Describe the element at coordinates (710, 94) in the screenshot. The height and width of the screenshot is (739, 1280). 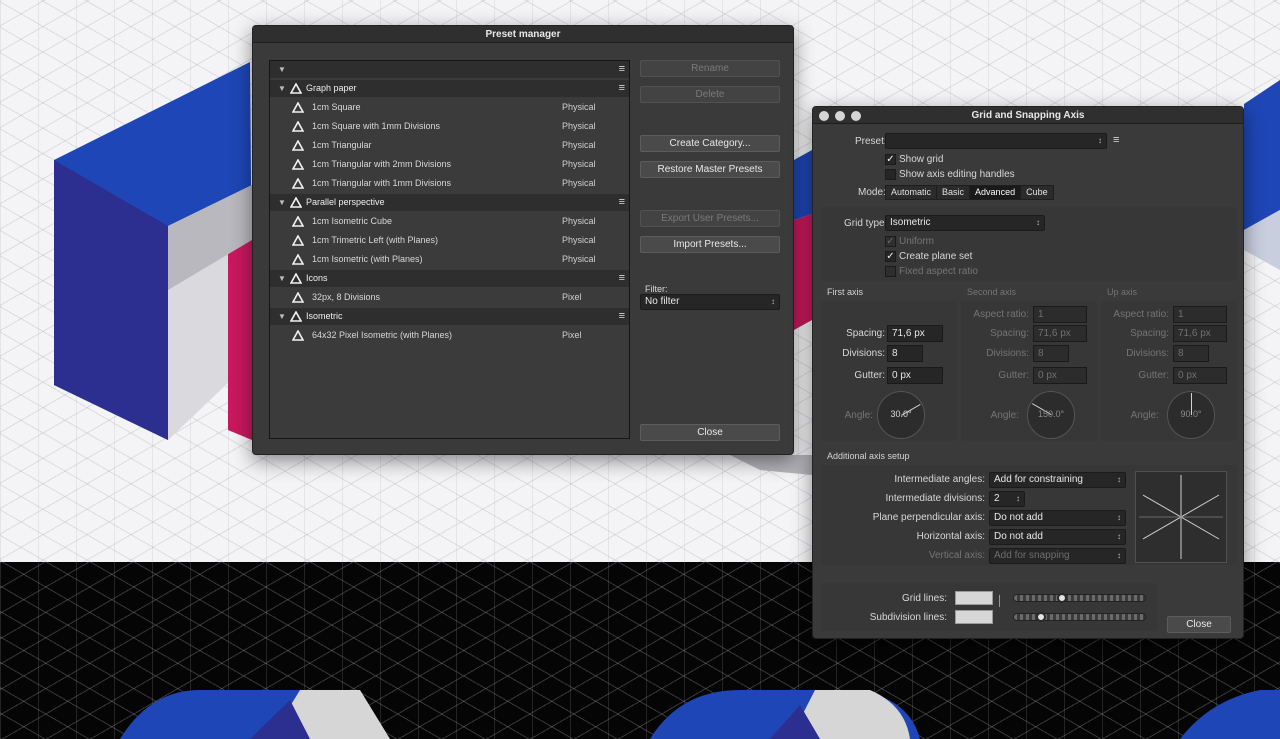
I see `delete-button: Delete` at that location.